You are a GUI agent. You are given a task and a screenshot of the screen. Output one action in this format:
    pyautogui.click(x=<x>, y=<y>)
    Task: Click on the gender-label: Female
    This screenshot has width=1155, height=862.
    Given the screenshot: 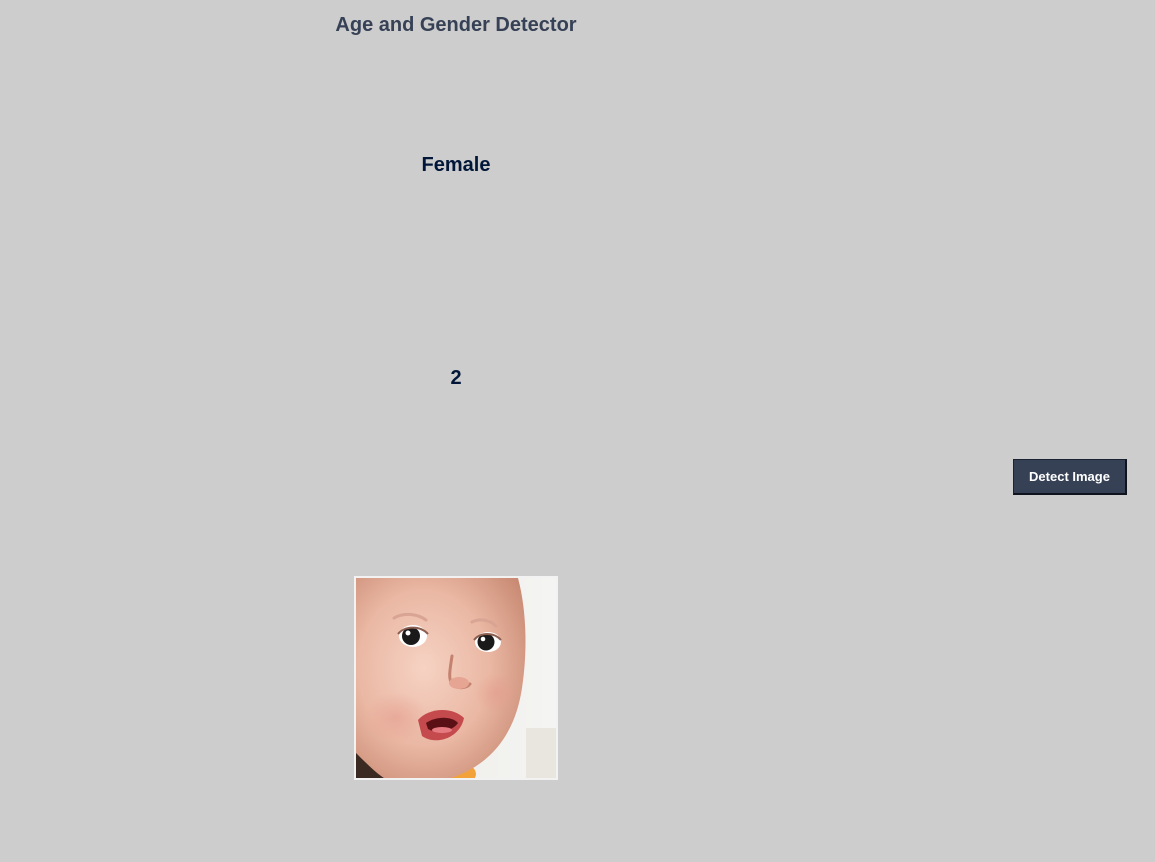 What is the action you would take?
    pyautogui.click(x=456, y=165)
    